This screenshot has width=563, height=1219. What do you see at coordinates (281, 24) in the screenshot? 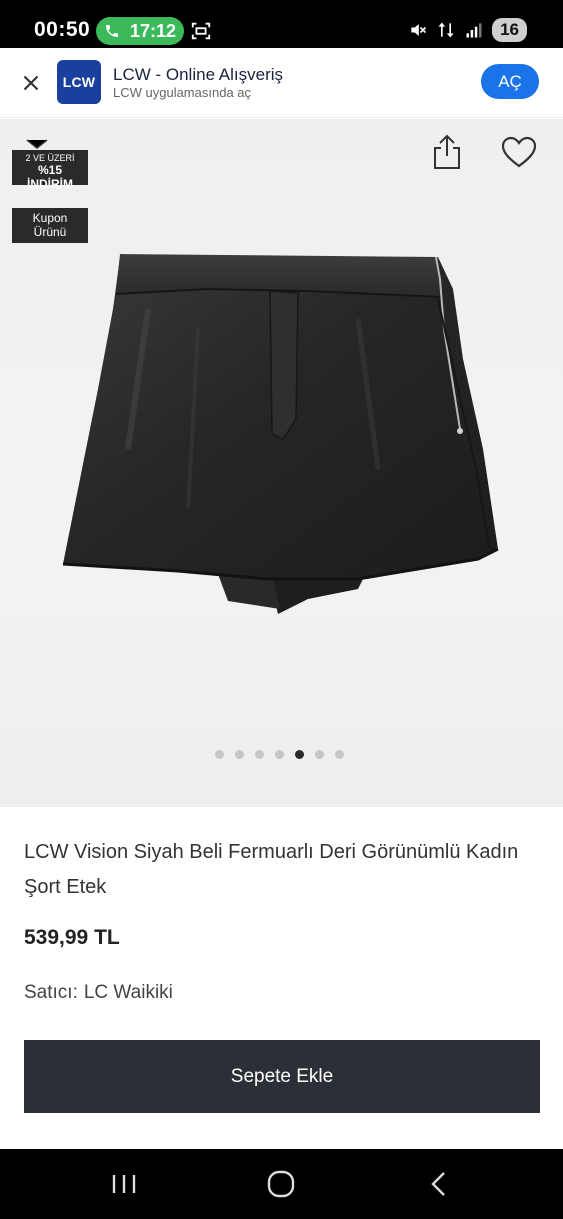
I see `status-bar: 00:50 17:12 16` at bounding box center [281, 24].